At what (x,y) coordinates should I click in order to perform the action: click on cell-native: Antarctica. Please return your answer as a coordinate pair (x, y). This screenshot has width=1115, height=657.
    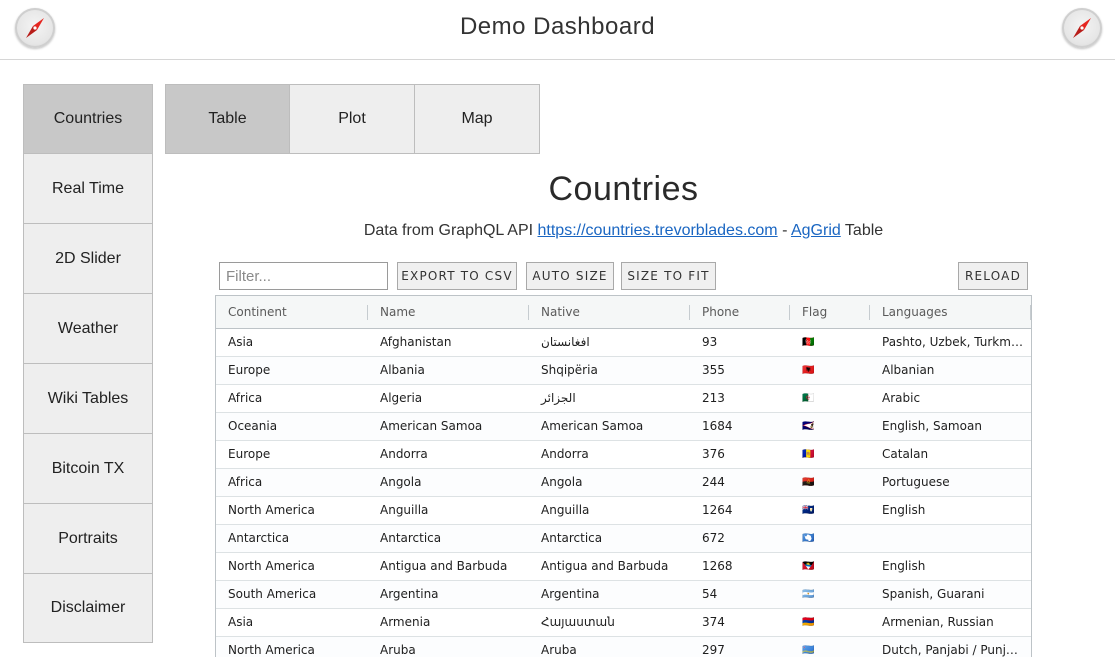
    Looking at the image, I should click on (609, 538).